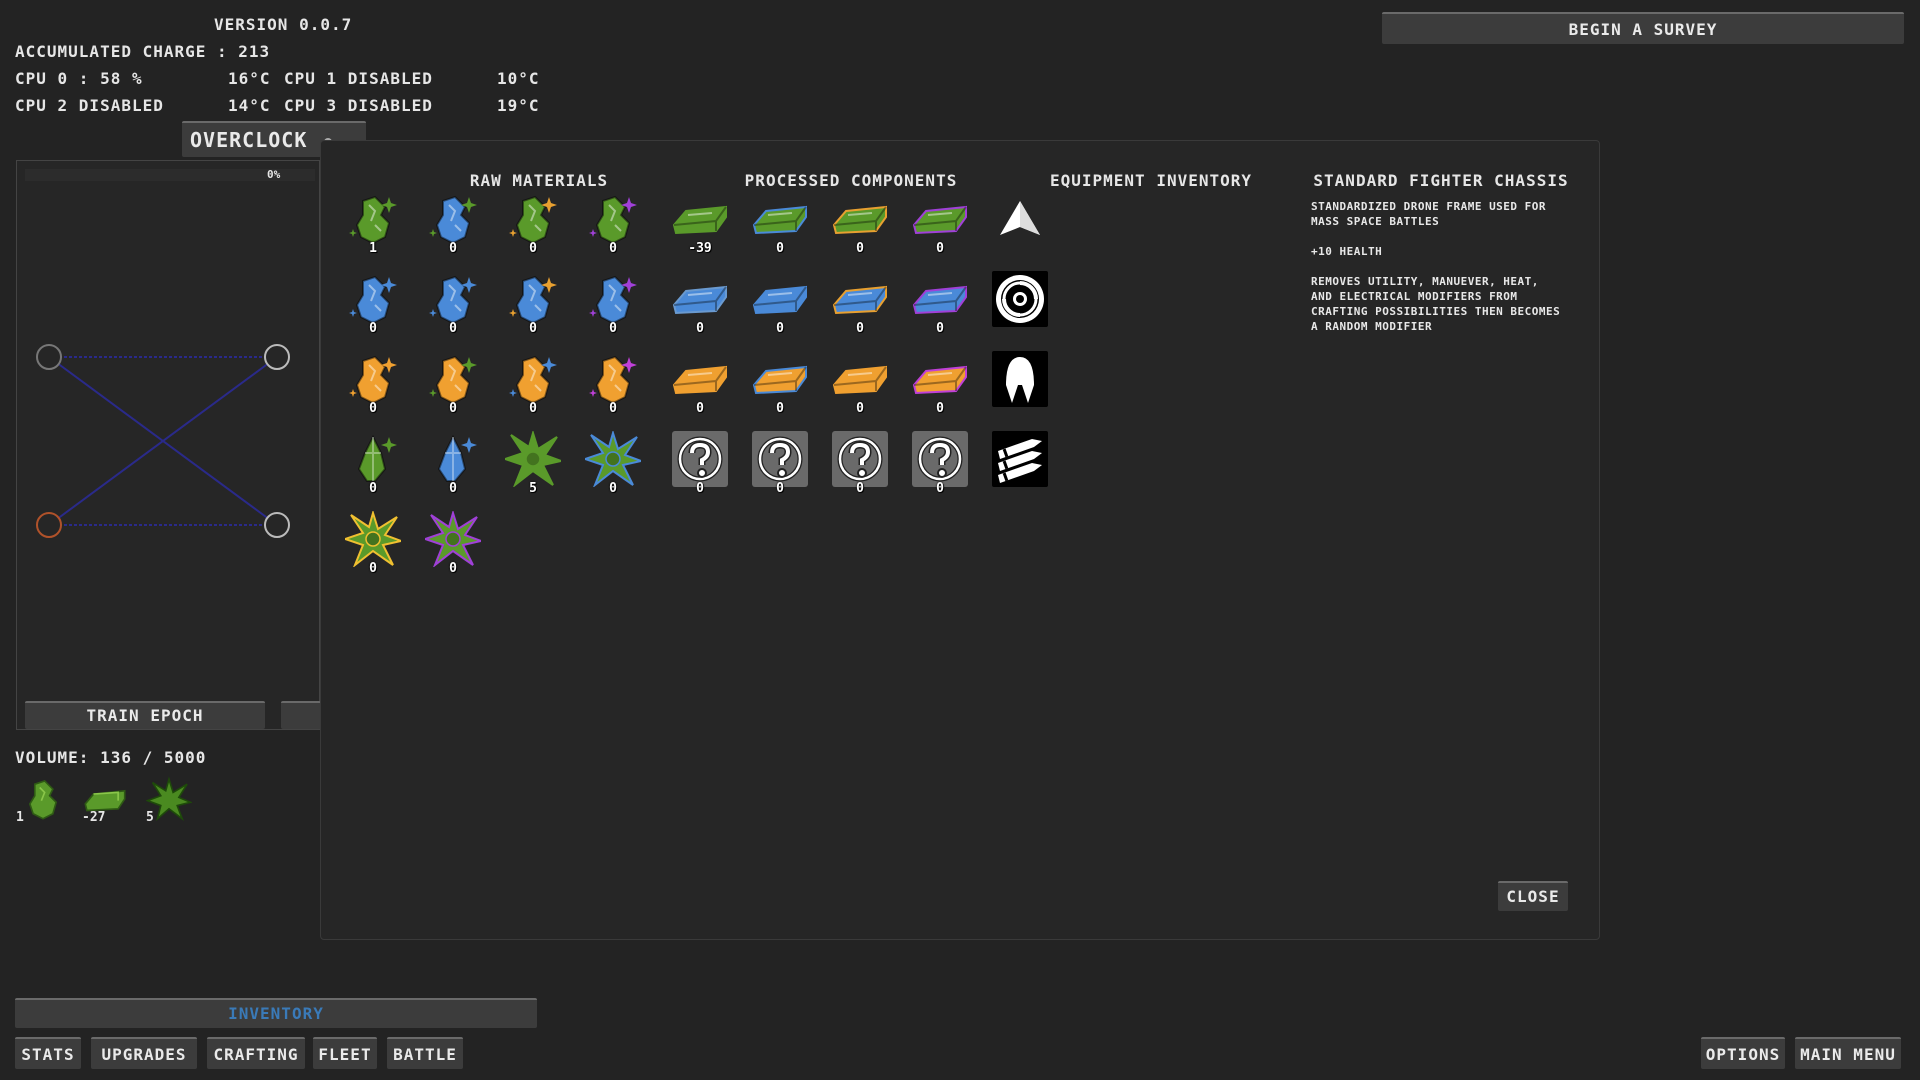 The width and height of the screenshot is (1920, 1080). I want to click on tab-upgrades: UPGRADES, so click(144, 1053).